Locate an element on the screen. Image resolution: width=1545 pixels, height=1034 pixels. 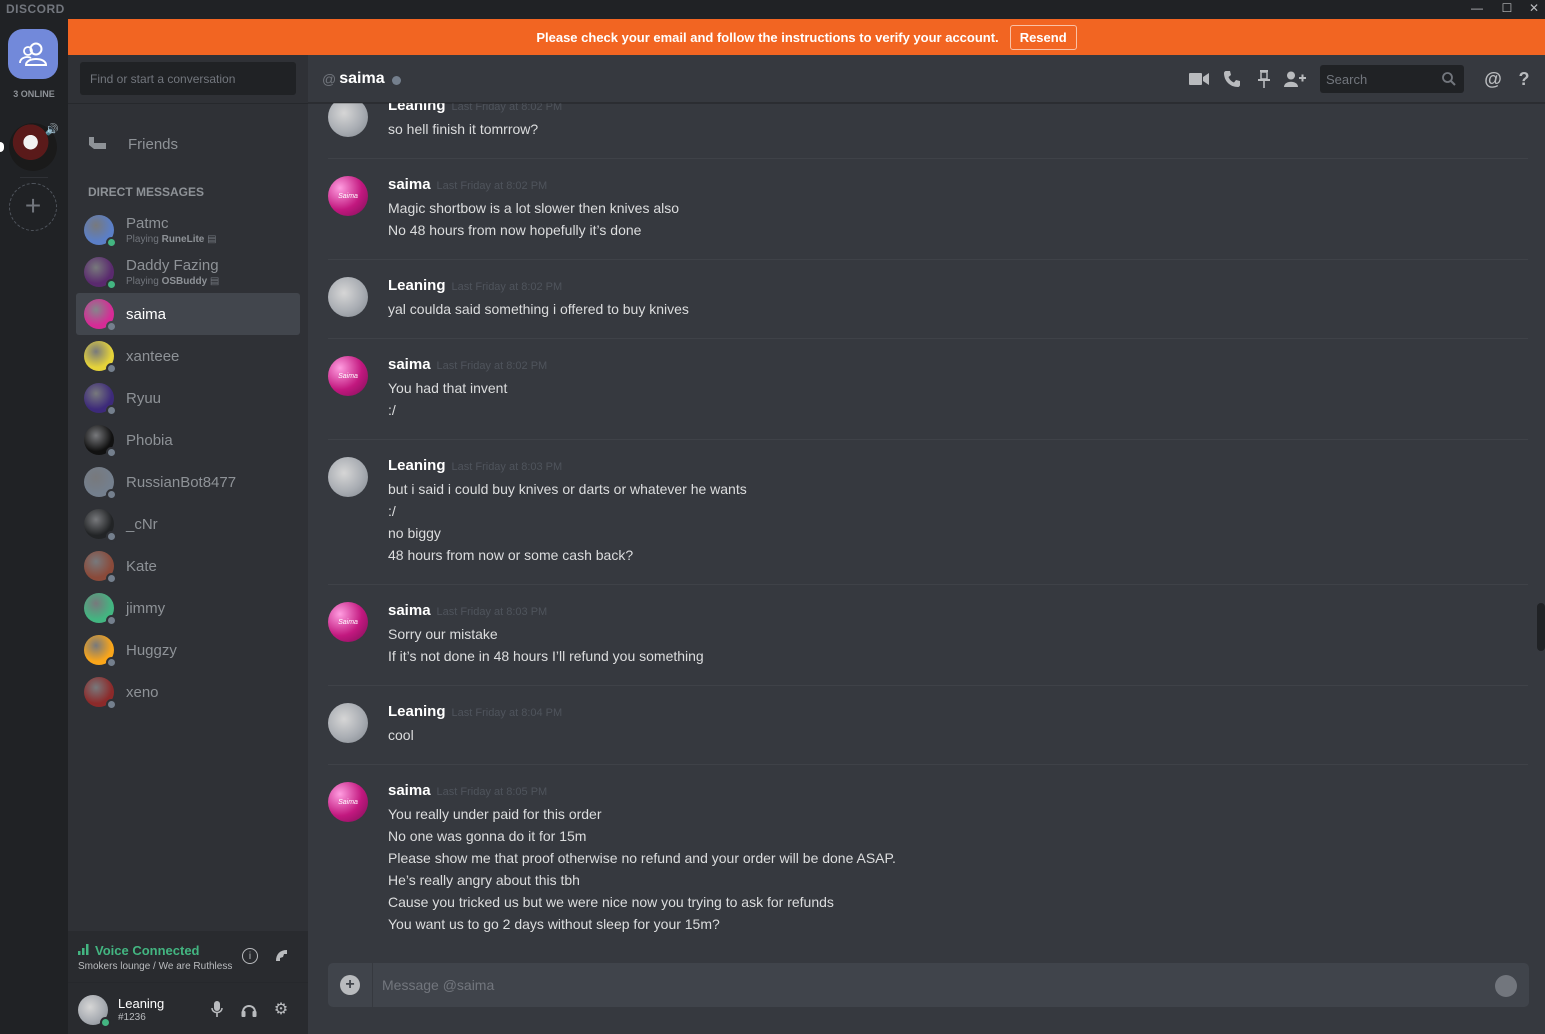
dm-item-xanteee: xanteee is located at coordinates (188, 356).